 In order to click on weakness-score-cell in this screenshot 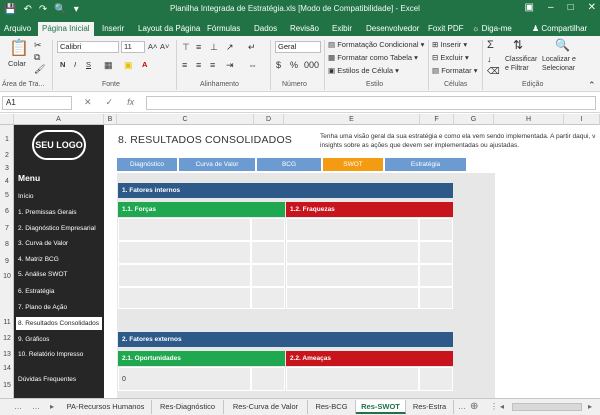, I will do `click(436, 229)`.